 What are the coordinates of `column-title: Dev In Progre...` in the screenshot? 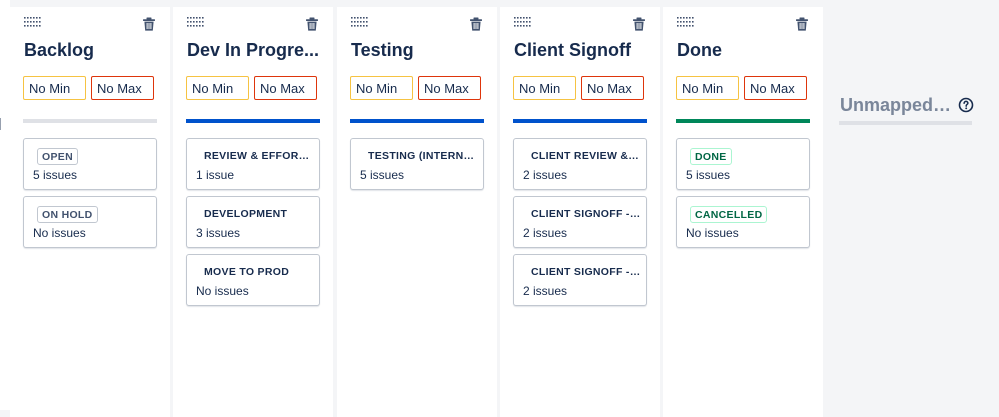 It's located at (254, 50).